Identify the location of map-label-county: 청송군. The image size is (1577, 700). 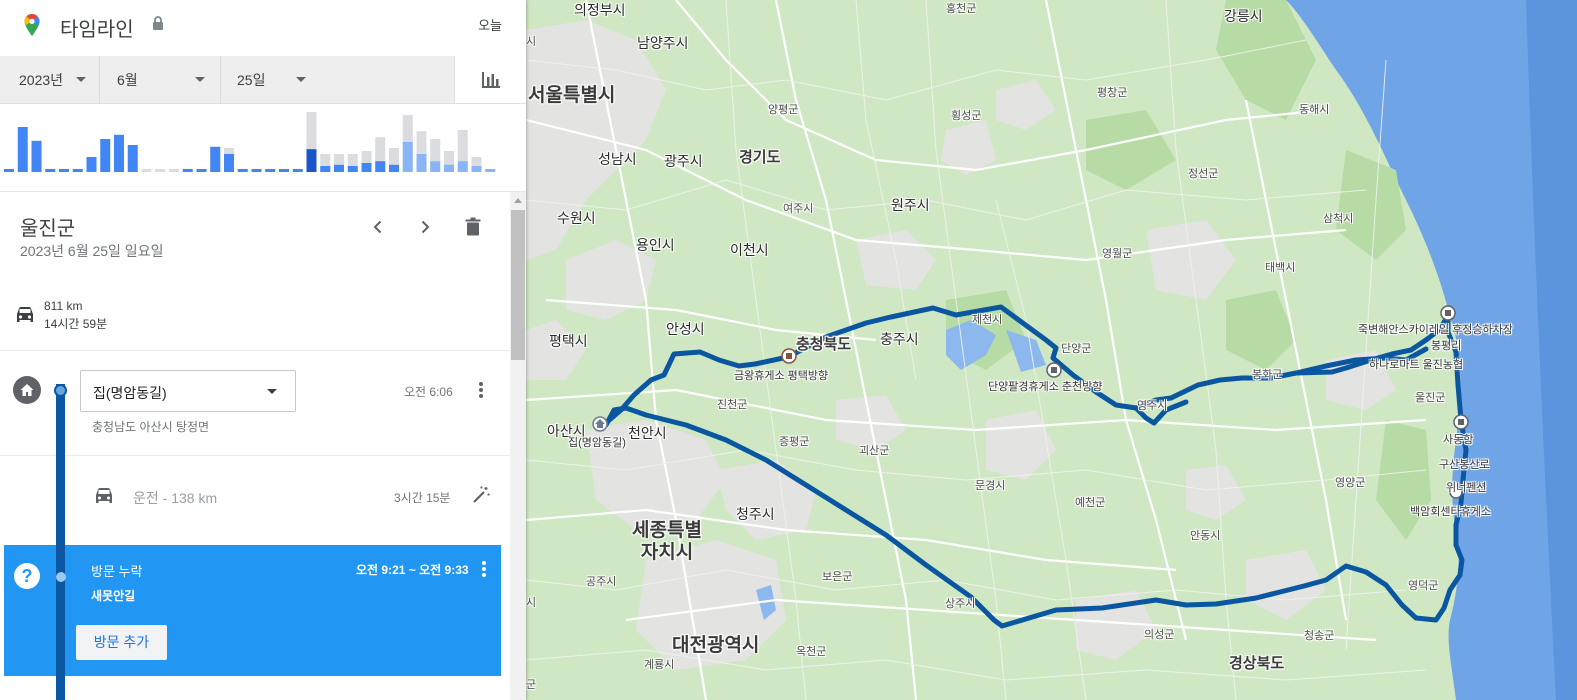
(1319, 636).